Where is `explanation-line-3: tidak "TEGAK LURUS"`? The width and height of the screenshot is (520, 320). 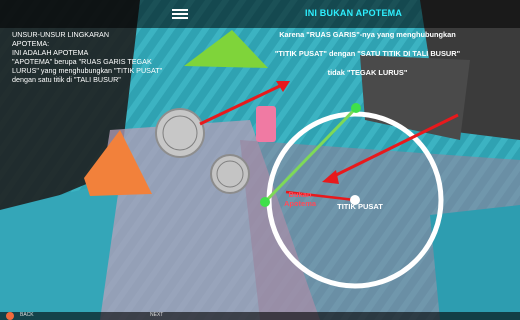 explanation-line-3: tidak "TEGAK LURUS" is located at coordinates (367, 72).